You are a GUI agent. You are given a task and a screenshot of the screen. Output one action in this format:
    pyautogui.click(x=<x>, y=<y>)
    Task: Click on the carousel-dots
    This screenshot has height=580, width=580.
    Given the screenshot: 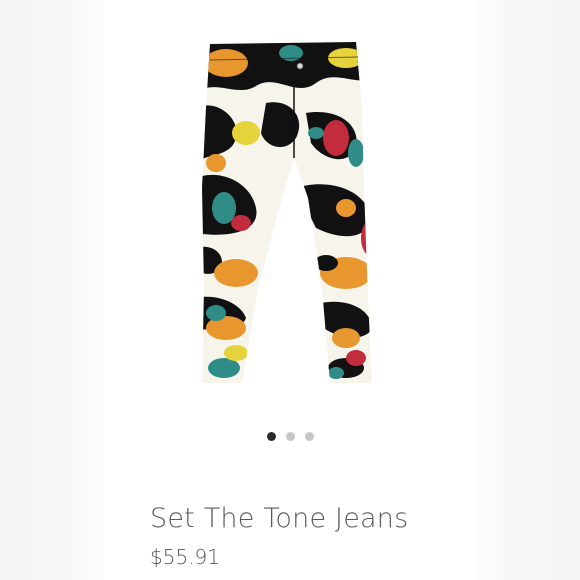 What is the action you would take?
    pyautogui.click(x=290, y=436)
    